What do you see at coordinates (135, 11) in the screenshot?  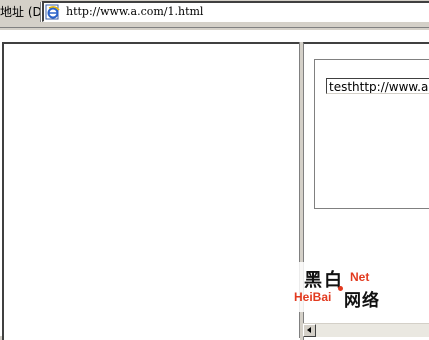 I see `address-url: http://www.a.com/1.html` at bounding box center [135, 11].